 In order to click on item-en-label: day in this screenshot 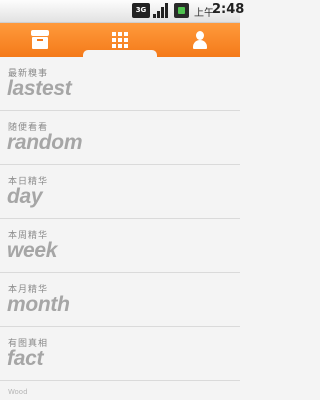, I will do `click(25, 196)`.